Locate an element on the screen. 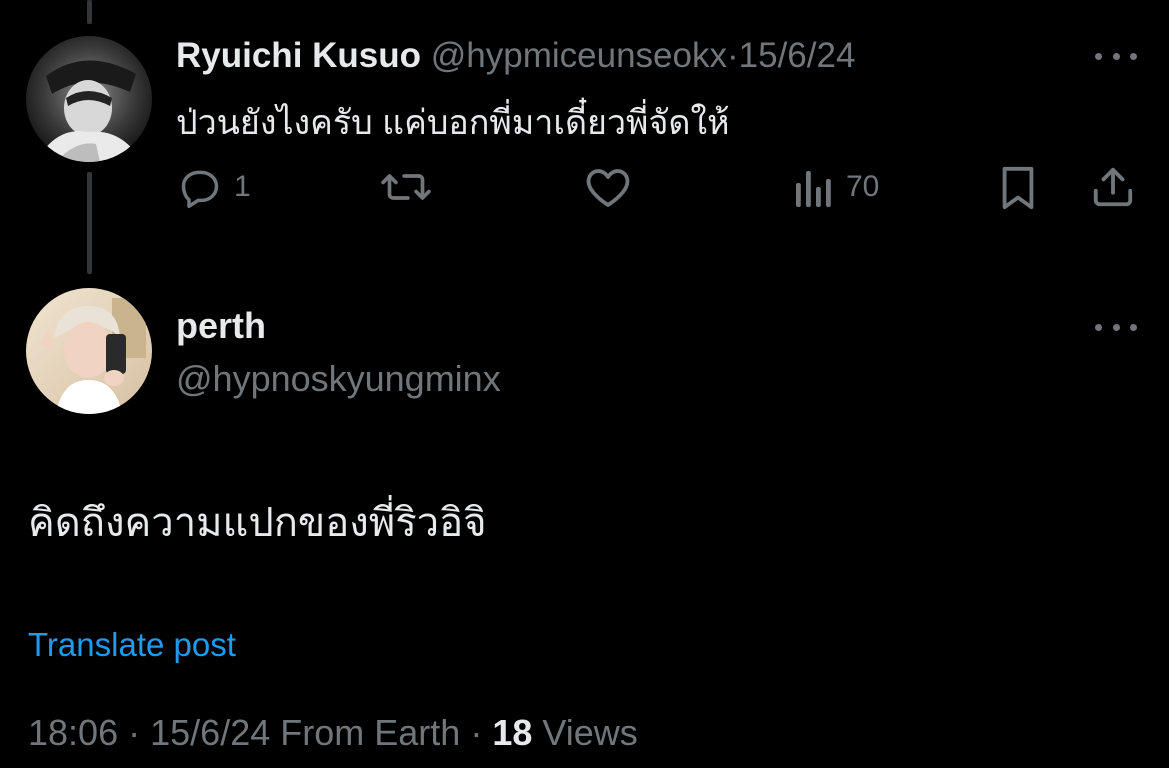 The width and height of the screenshot is (1169, 768). thread-line-bottom is located at coordinates (89, 223).